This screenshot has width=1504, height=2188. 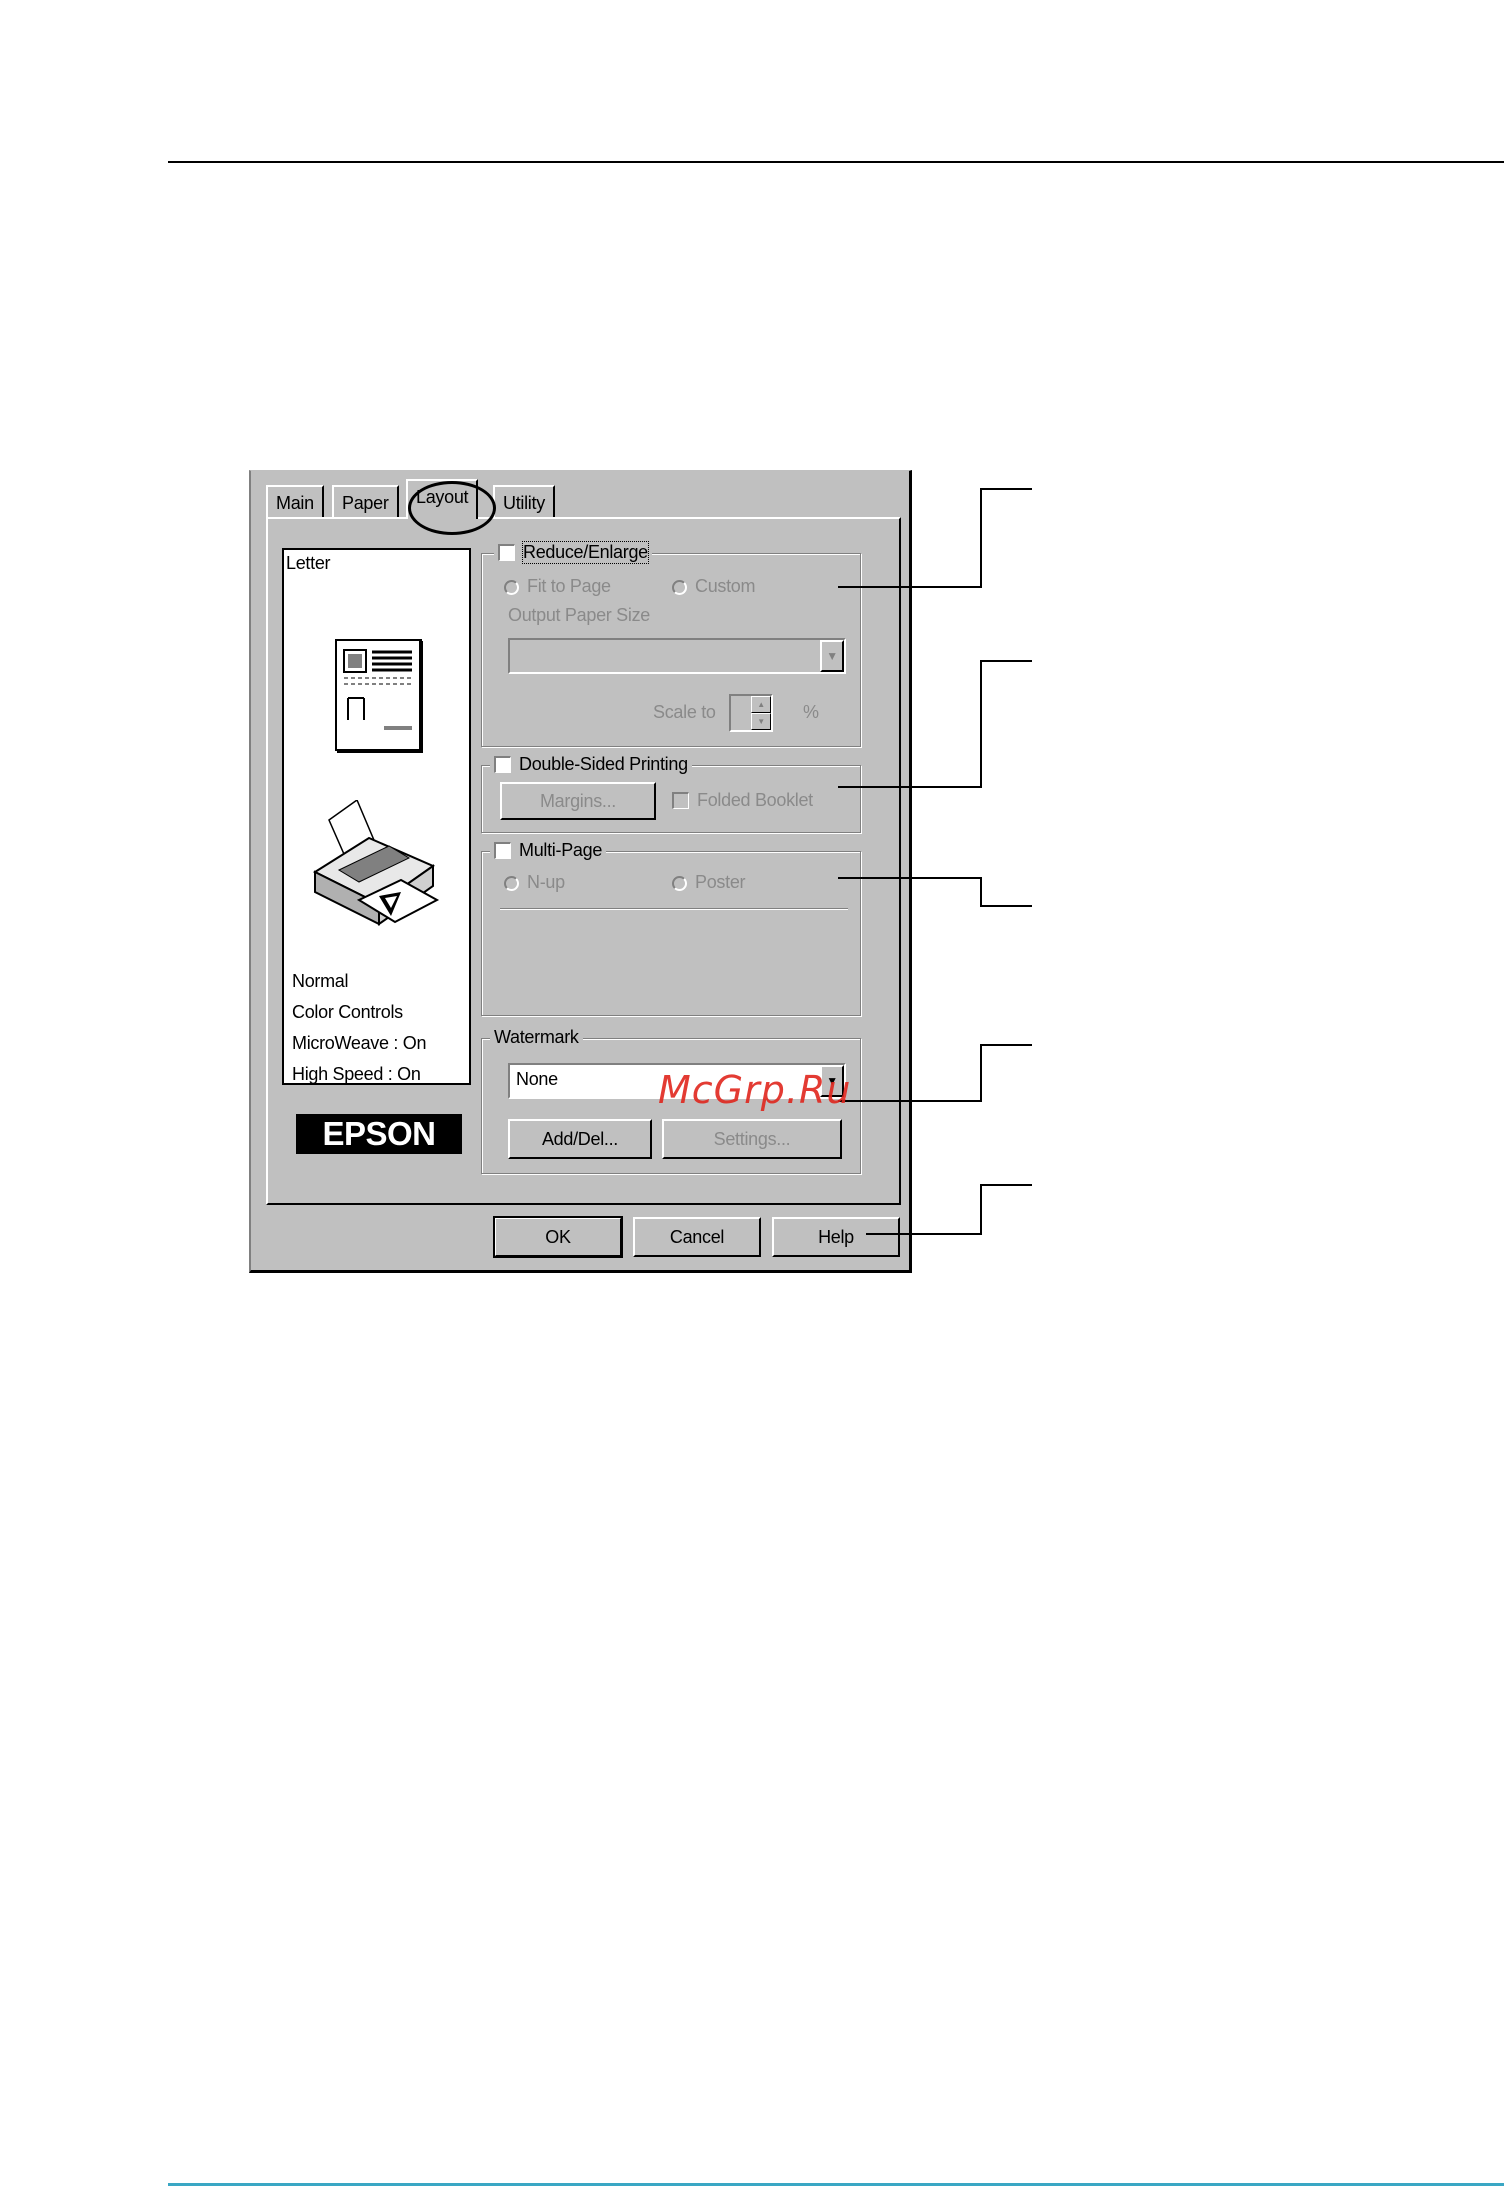 I want to click on fit-to-page-radio: Fit to Page, so click(x=557, y=586).